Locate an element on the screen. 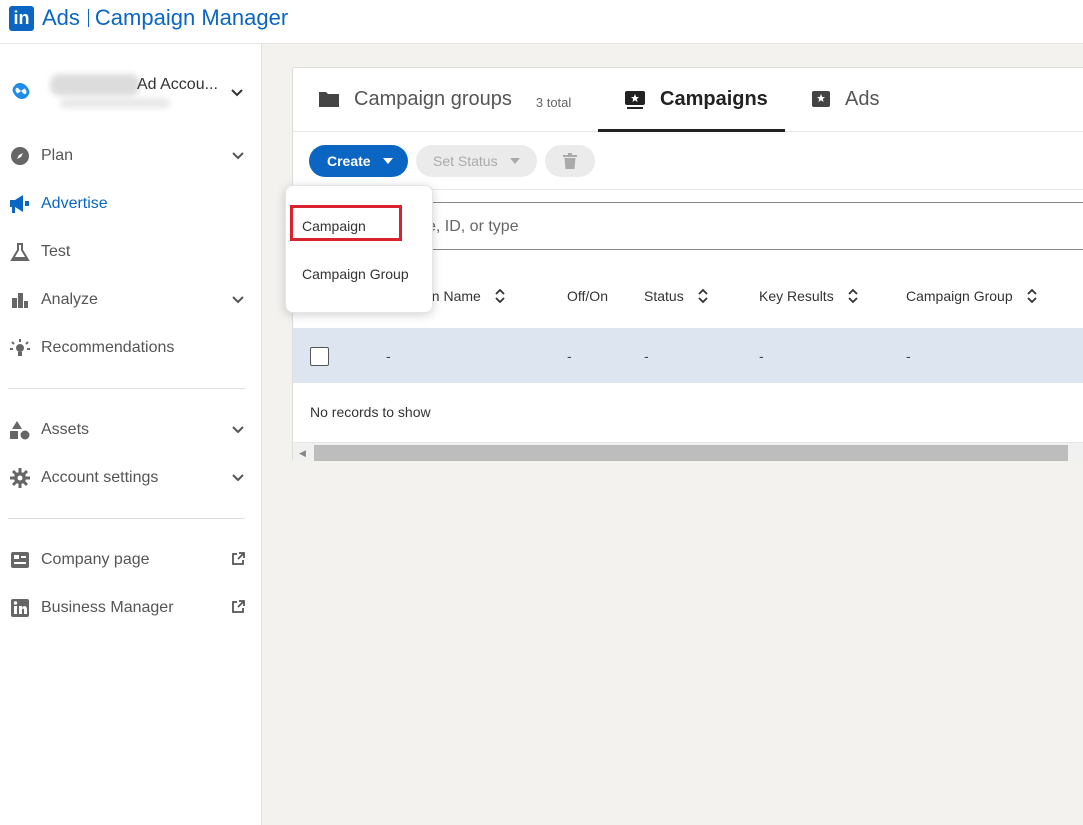 The height and width of the screenshot is (825, 1083). cell-status: - is located at coordinates (646, 356).